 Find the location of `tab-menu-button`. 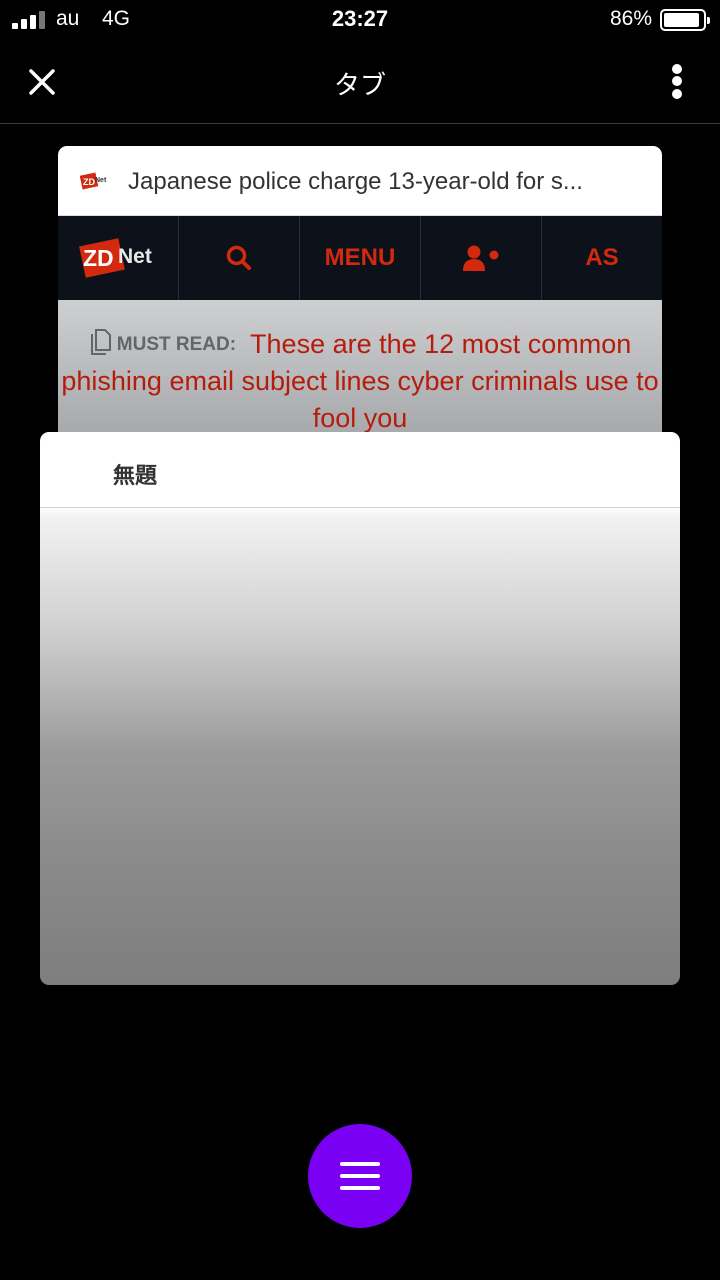

tab-menu-button is located at coordinates (360, 1176).